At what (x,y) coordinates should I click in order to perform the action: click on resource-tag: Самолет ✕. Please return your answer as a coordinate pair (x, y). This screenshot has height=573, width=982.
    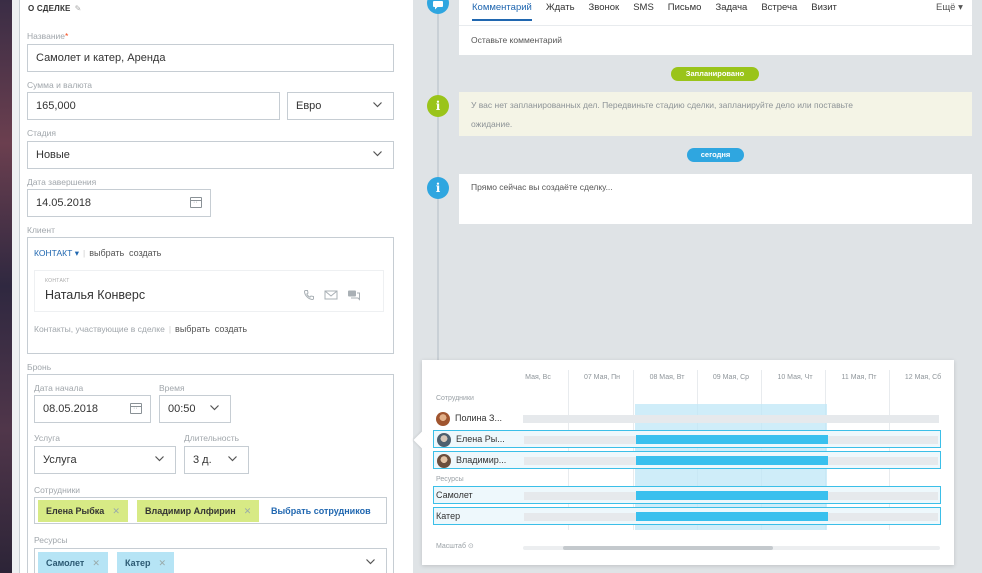
    Looking at the image, I should click on (73, 562).